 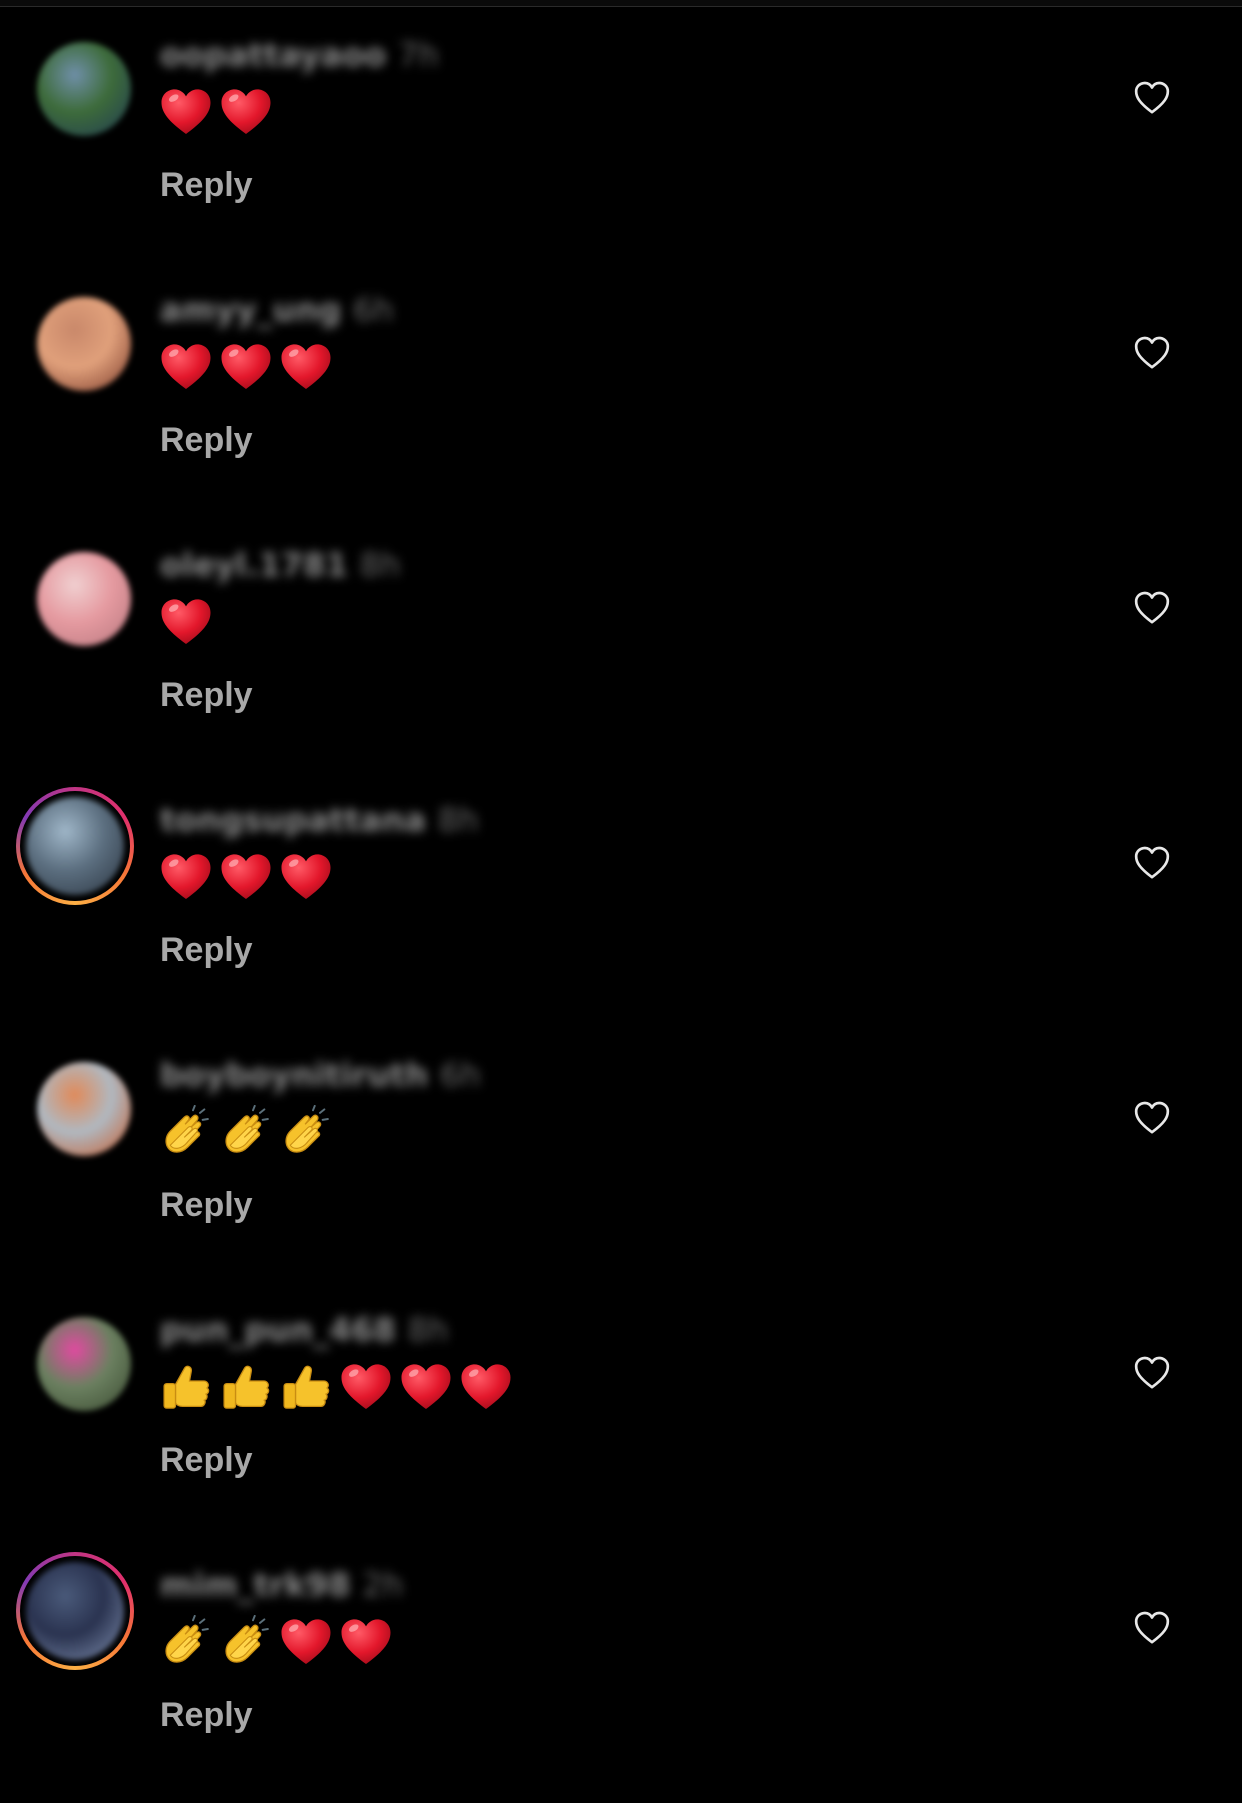 What do you see at coordinates (254, 565) in the screenshot?
I see `username: oleyl.1781` at bounding box center [254, 565].